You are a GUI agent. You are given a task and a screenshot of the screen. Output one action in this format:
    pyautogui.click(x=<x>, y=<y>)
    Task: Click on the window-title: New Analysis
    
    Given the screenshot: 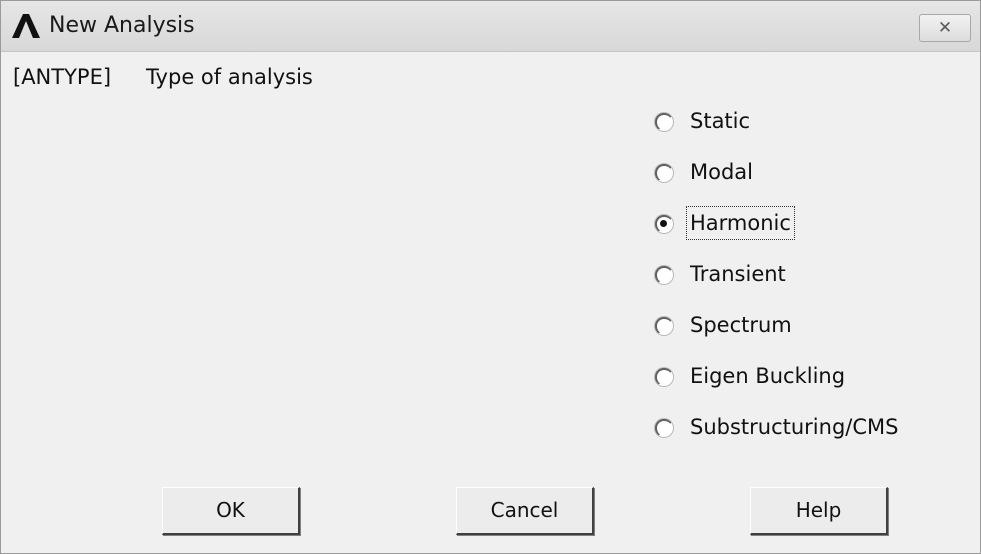 What is the action you would take?
    pyautogui.click(x=122, y=25)
    